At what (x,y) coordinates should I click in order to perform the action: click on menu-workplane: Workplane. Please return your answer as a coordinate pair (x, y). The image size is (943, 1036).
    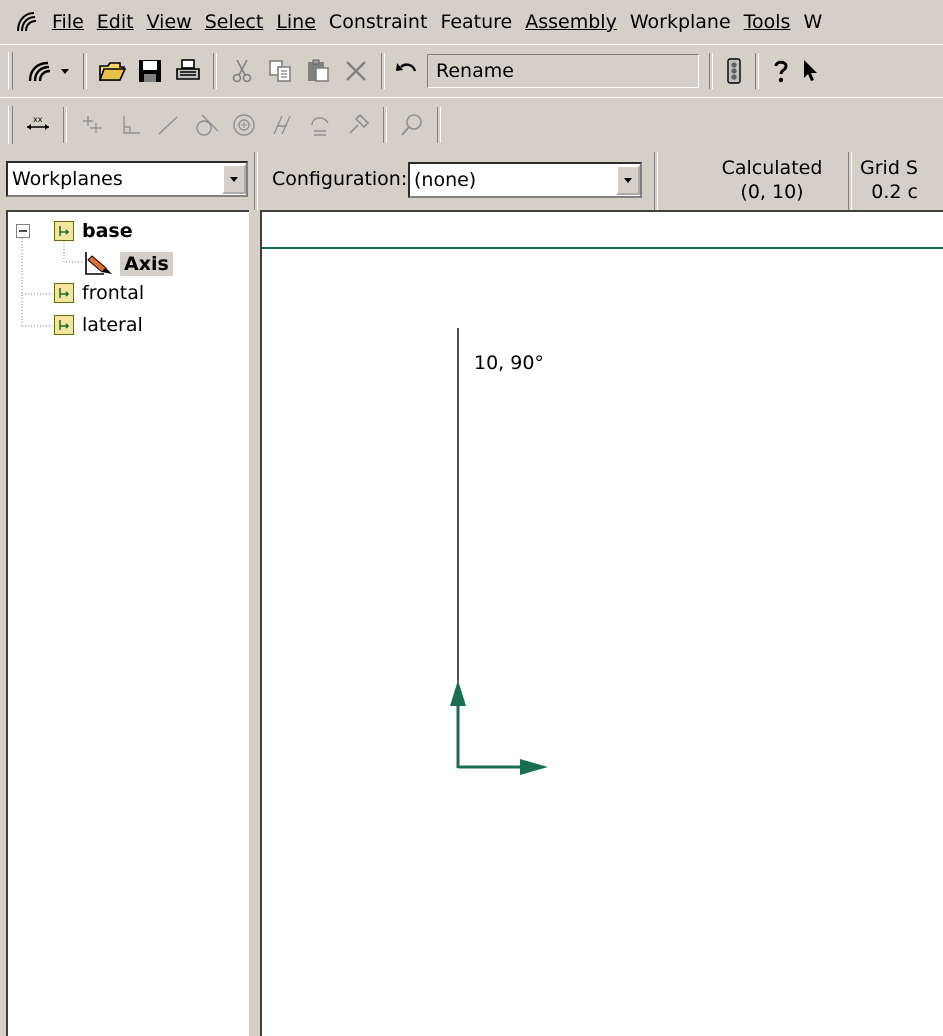
    Looking at the image, I should click on (681, 22).